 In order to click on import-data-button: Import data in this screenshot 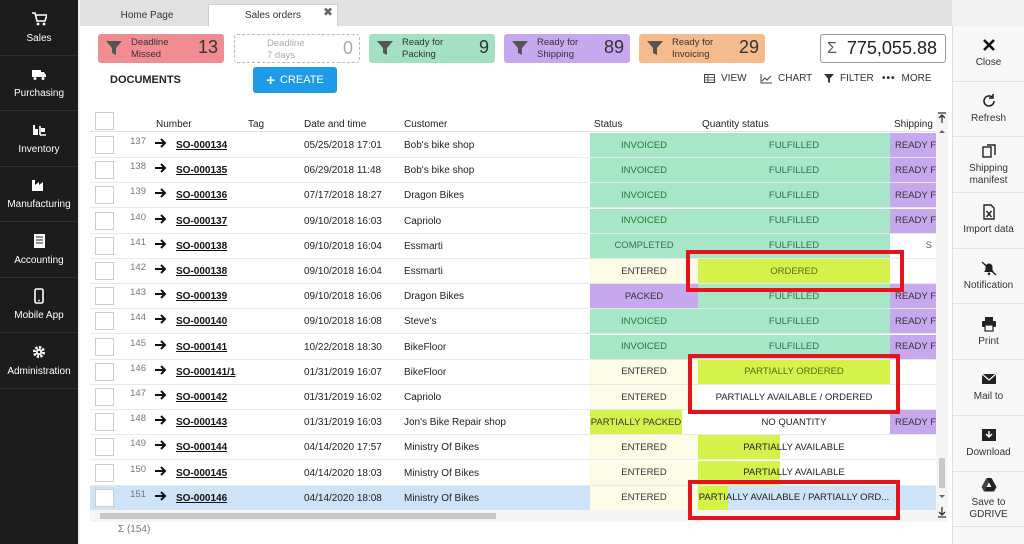, I will do `click(988, 221)`.